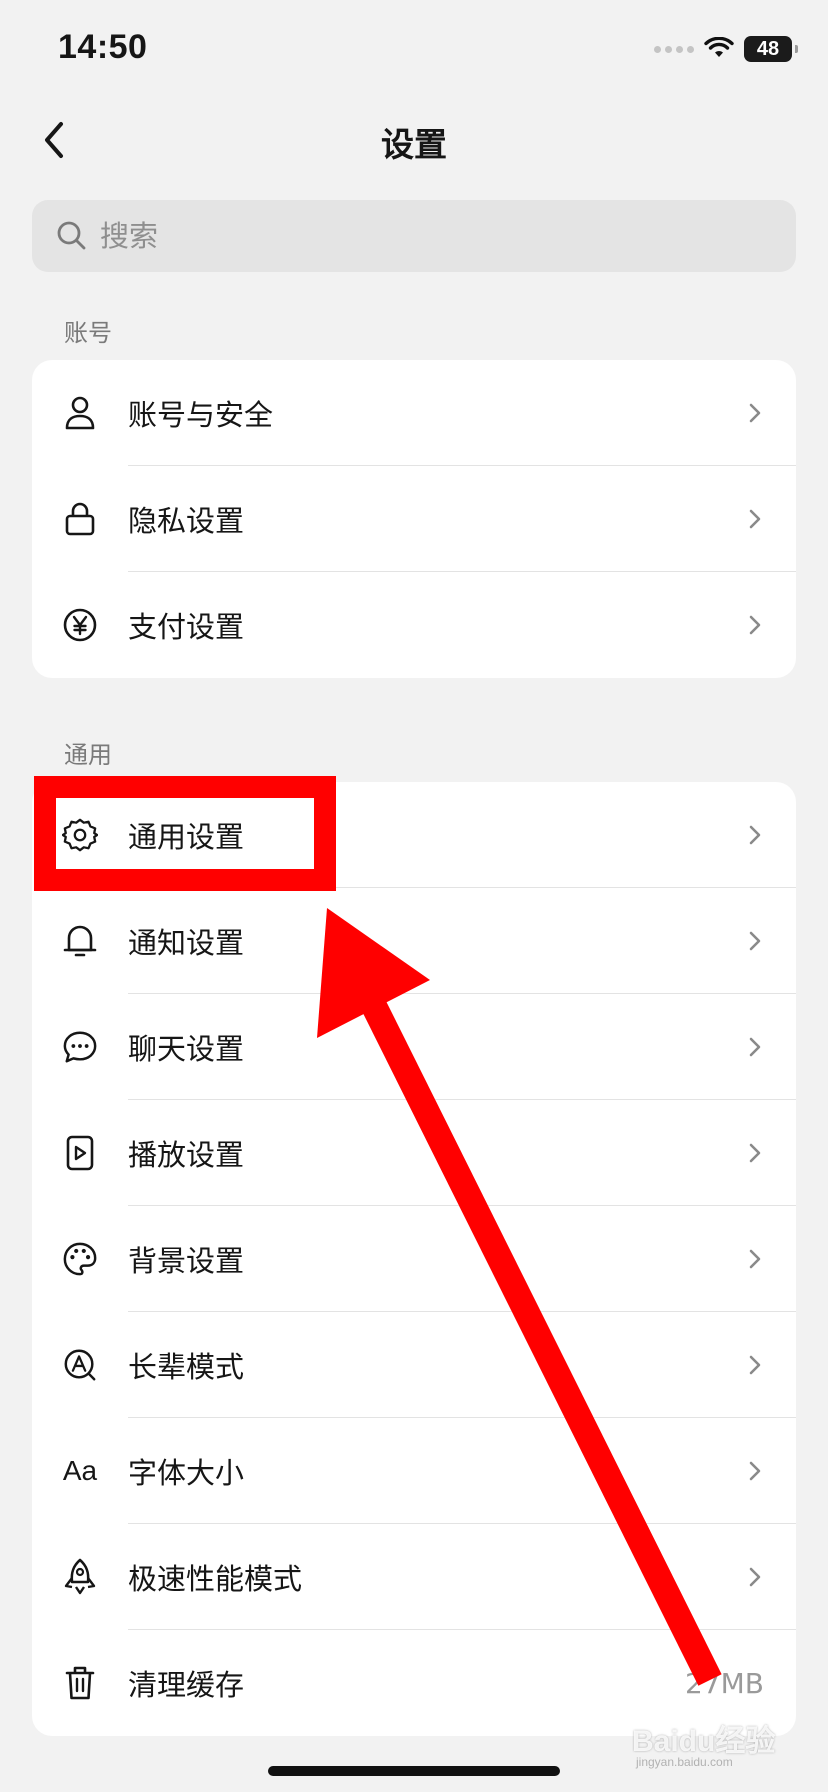 Image resolution: width=828 pixels, height=1792 pixels. I want to click on settings-item-performance-mode: 极速性能模式, so click(414, 1577).